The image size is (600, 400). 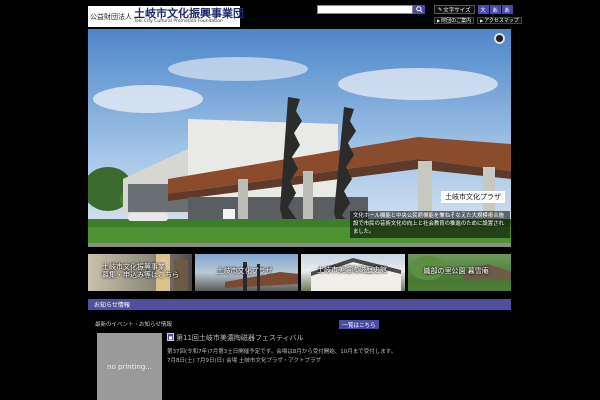 What do you see at coordinates (178, 22) in the screenshot?
I see `logo-english-name: Toki City Cultural Promotion Foundation` at bounding box center [178, 22].